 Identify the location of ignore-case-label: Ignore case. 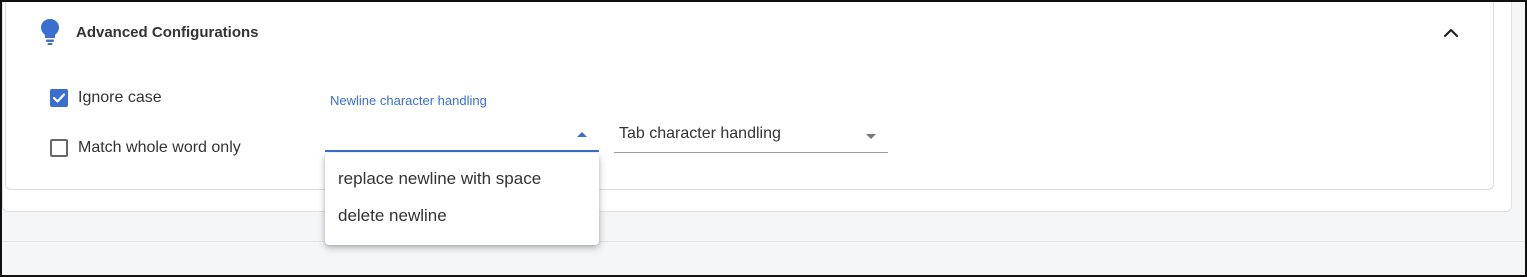
(120, 98).